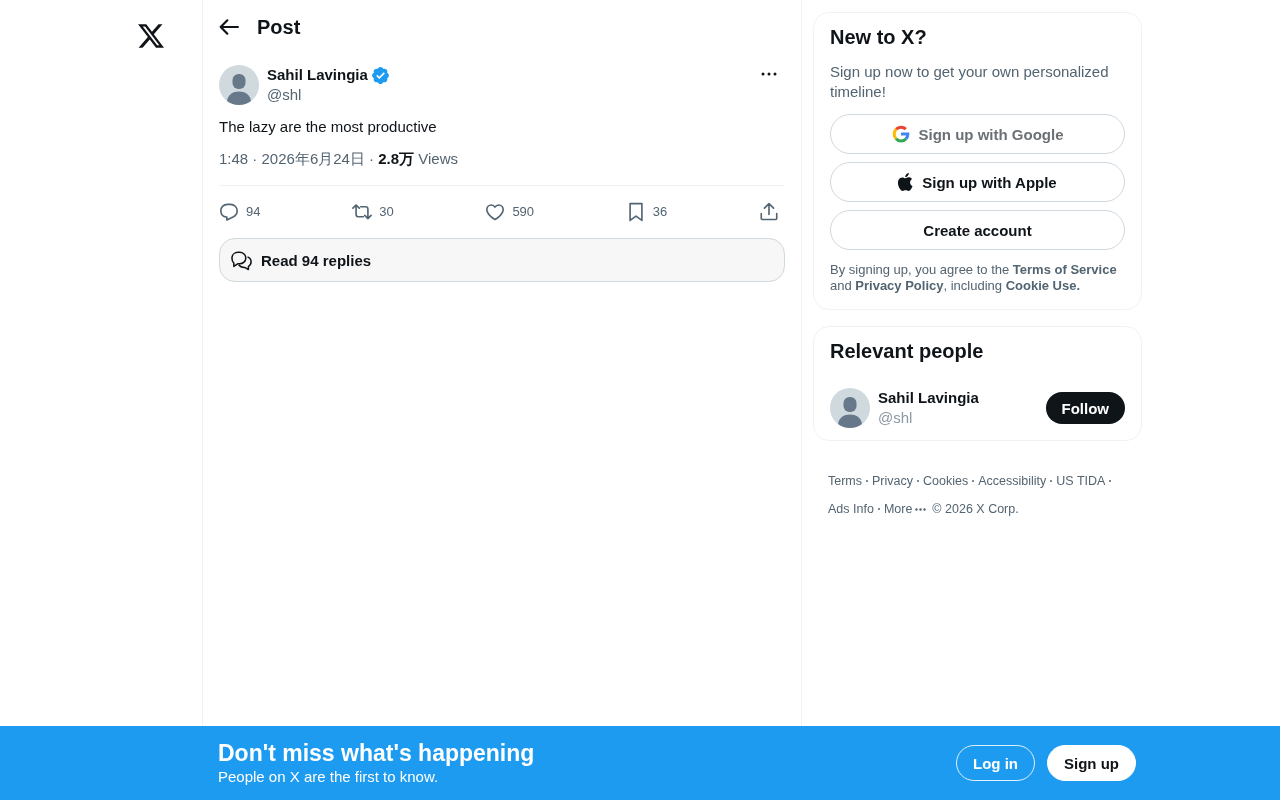 The image size is (1280, 800). Describe the element at coordinates (329, 777) in the screenshot. I see `banner-subtitle: People on X are the first to know.` at that location.